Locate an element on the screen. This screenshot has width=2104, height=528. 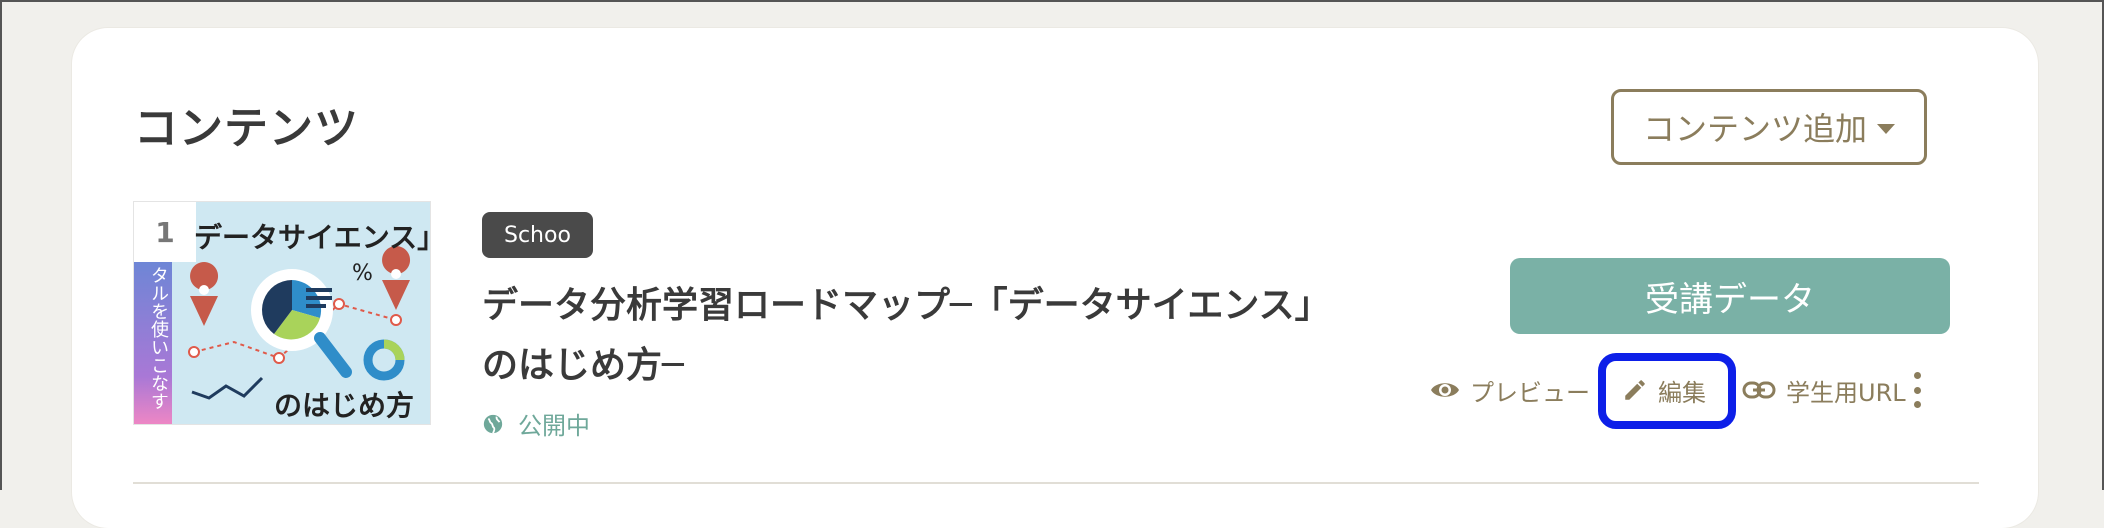
content-title-line-2: のはじめ方─ is located at coordinates (583, 365).